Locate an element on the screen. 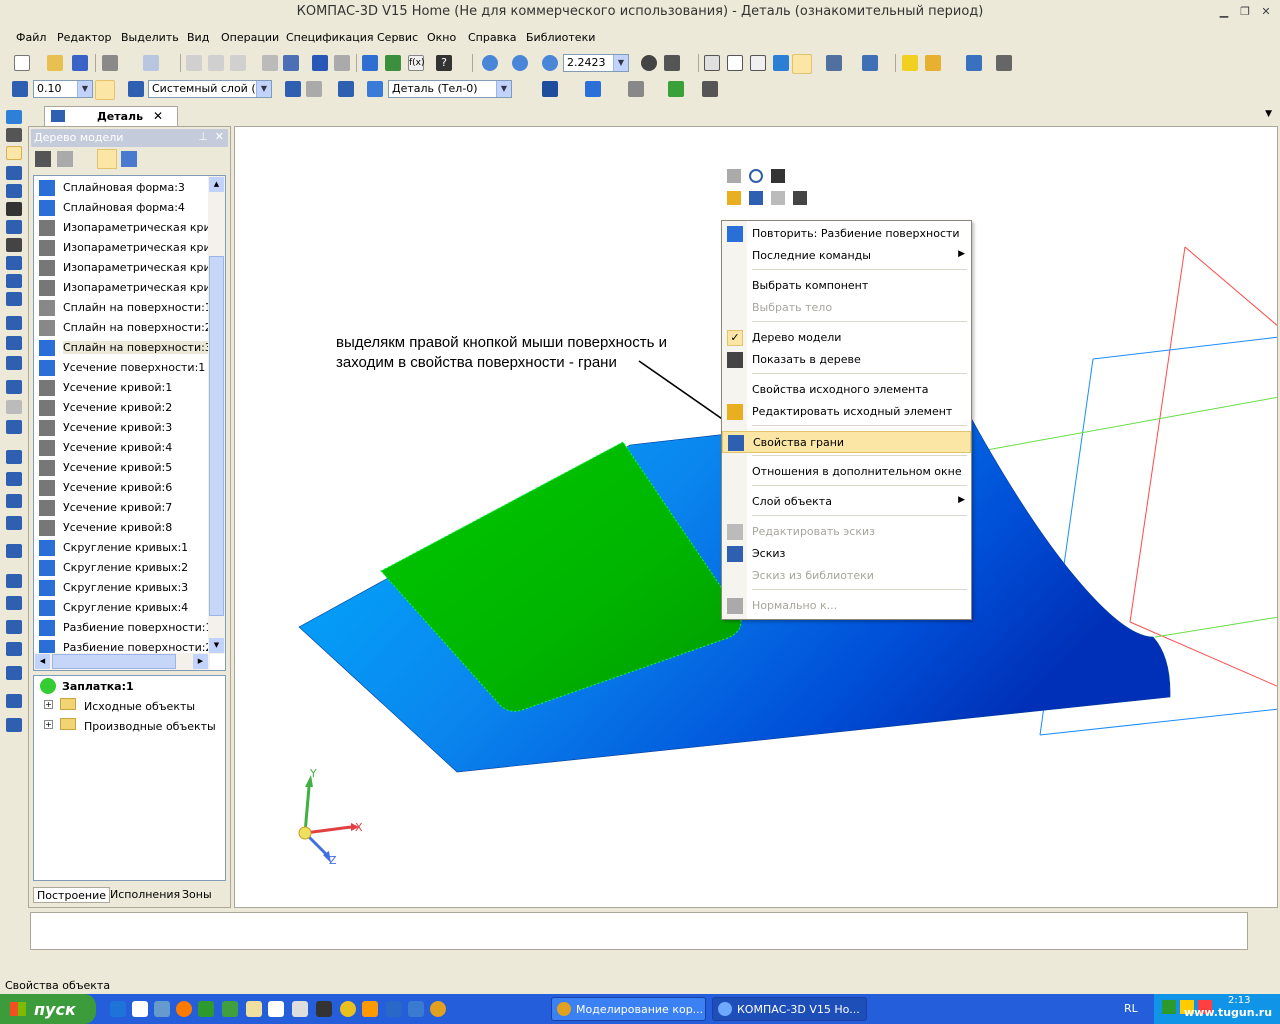  ie-icon is located at coordinates (118, 1009).